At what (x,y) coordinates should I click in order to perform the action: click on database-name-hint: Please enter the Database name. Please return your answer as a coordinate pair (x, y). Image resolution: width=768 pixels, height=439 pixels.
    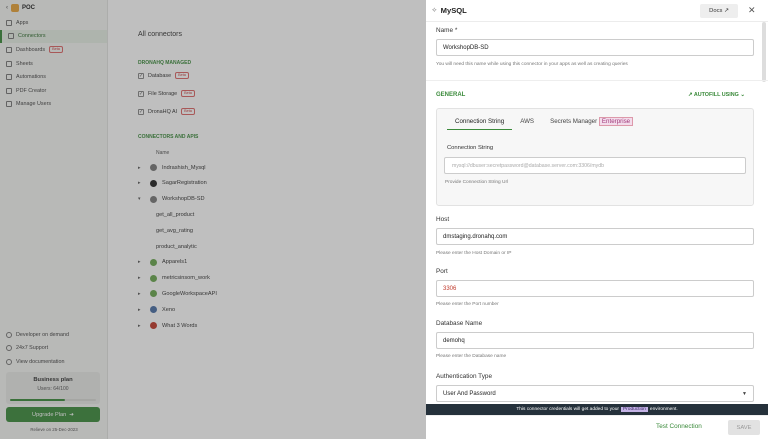
    Looking at the image, I should click on (471, 356).